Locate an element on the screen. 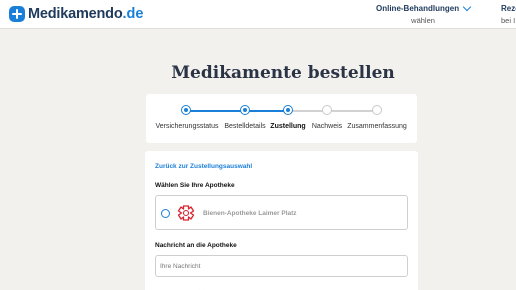 The width and height of the screenshot is (516, 290). page-title: Medikamente bestellen is located at coordinates (283, 73).